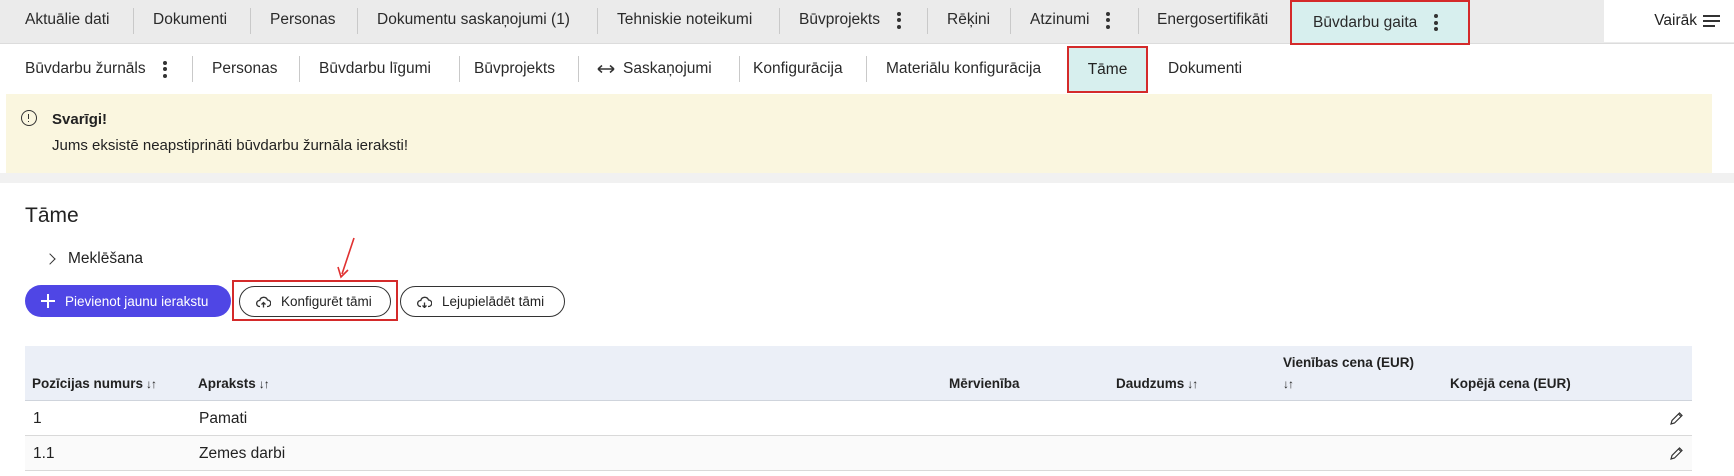 This screenshot has width=1734, height=476. Describe the element at coordinates (1205, 69) in the screenshot. I see `subtab-dokumenti: Dokumenti` at that location.